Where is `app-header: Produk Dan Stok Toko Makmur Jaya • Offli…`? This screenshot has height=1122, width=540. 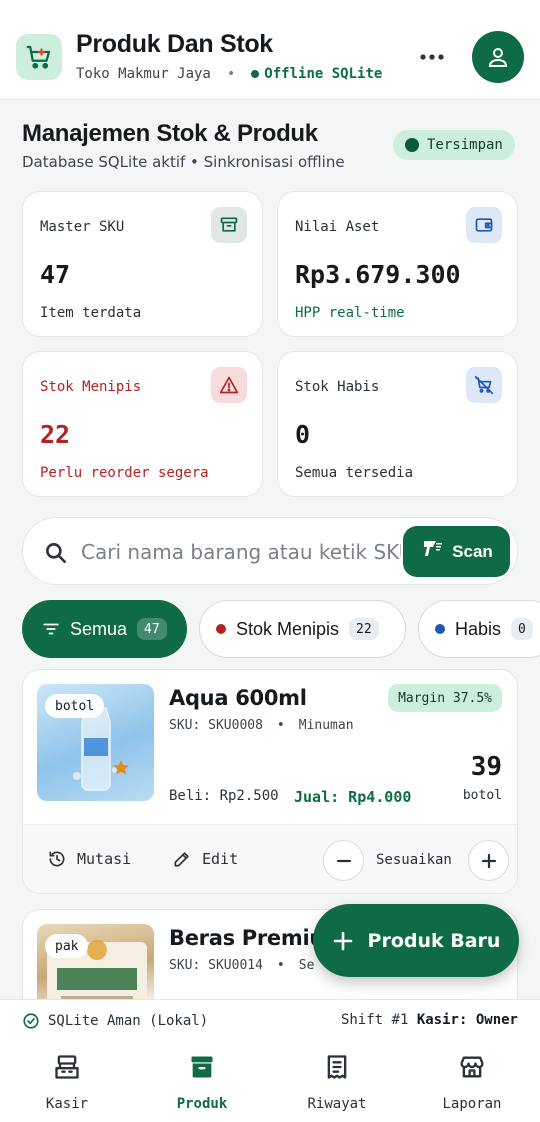 app-header: Produk Dan Stok Toko Makmur Jaya • Offli… is located at coordinates (270, 50).